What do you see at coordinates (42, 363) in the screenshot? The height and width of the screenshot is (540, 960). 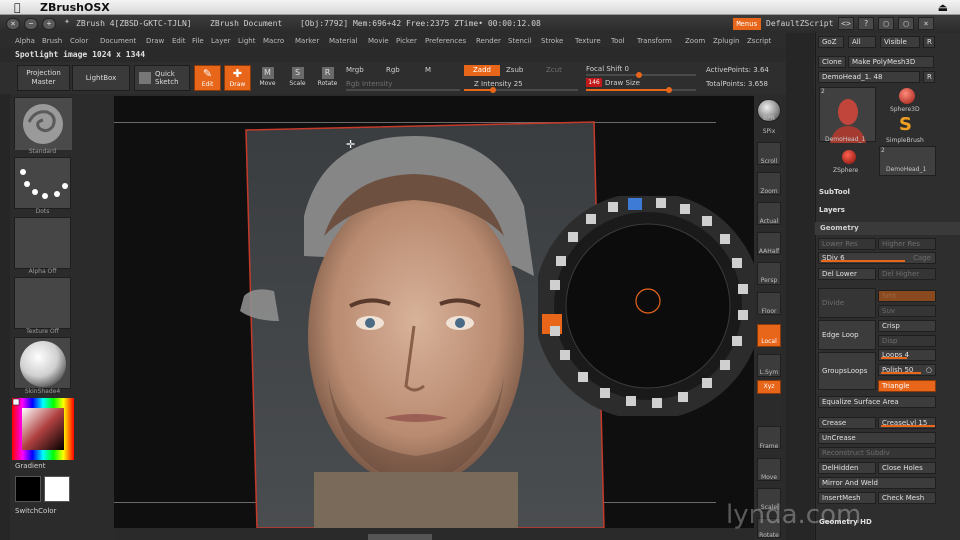 I see `material-thumbnail` at bounding box center [42, 363].